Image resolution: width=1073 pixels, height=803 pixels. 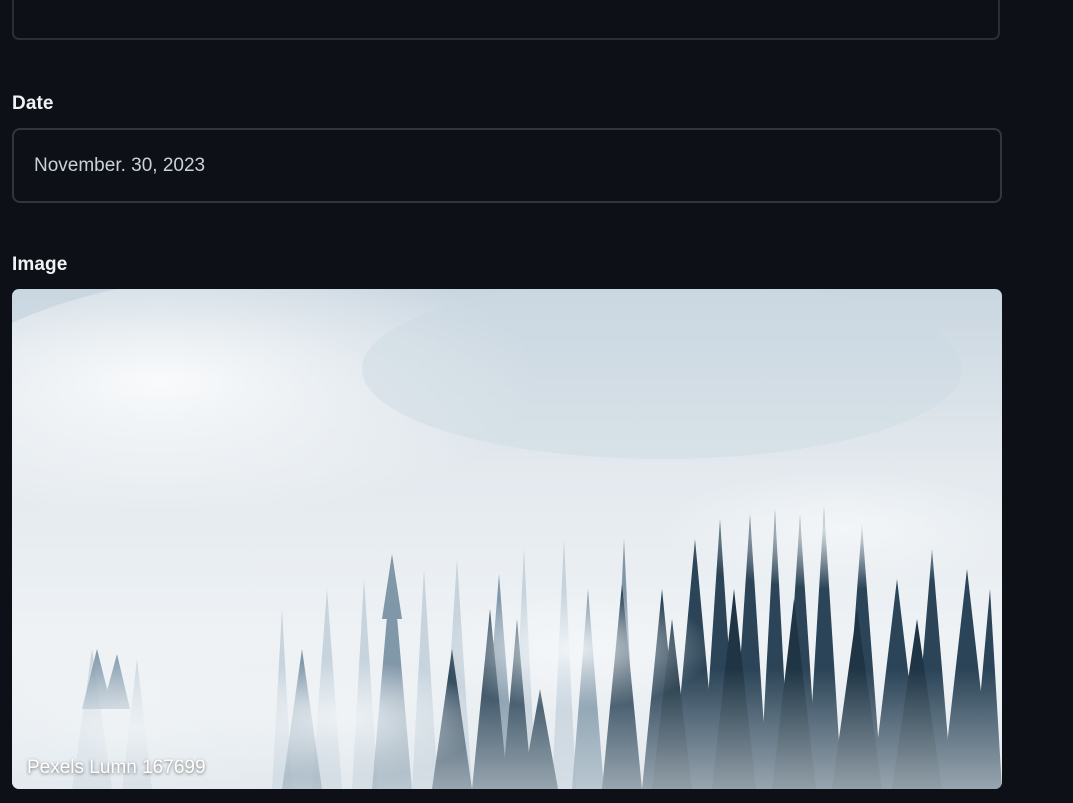 I want to click on image-caption: Pexels Lumn 167699, so click(x=116, y=767).